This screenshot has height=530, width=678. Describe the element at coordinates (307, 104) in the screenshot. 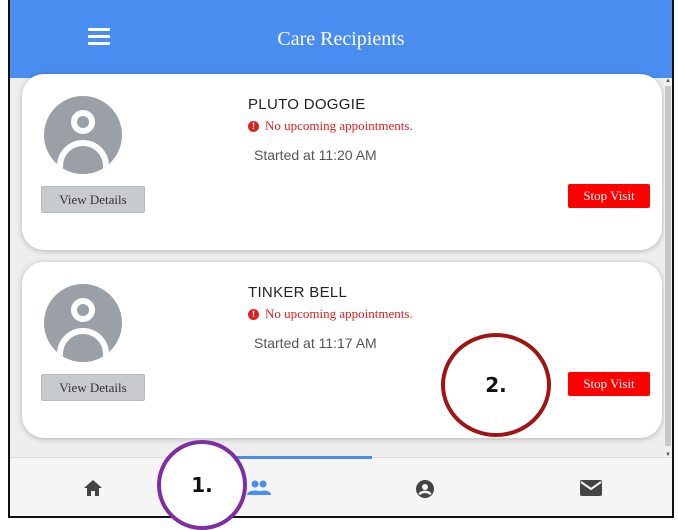

I see `recipient-name: PLUTO DOGGIE` at that location.